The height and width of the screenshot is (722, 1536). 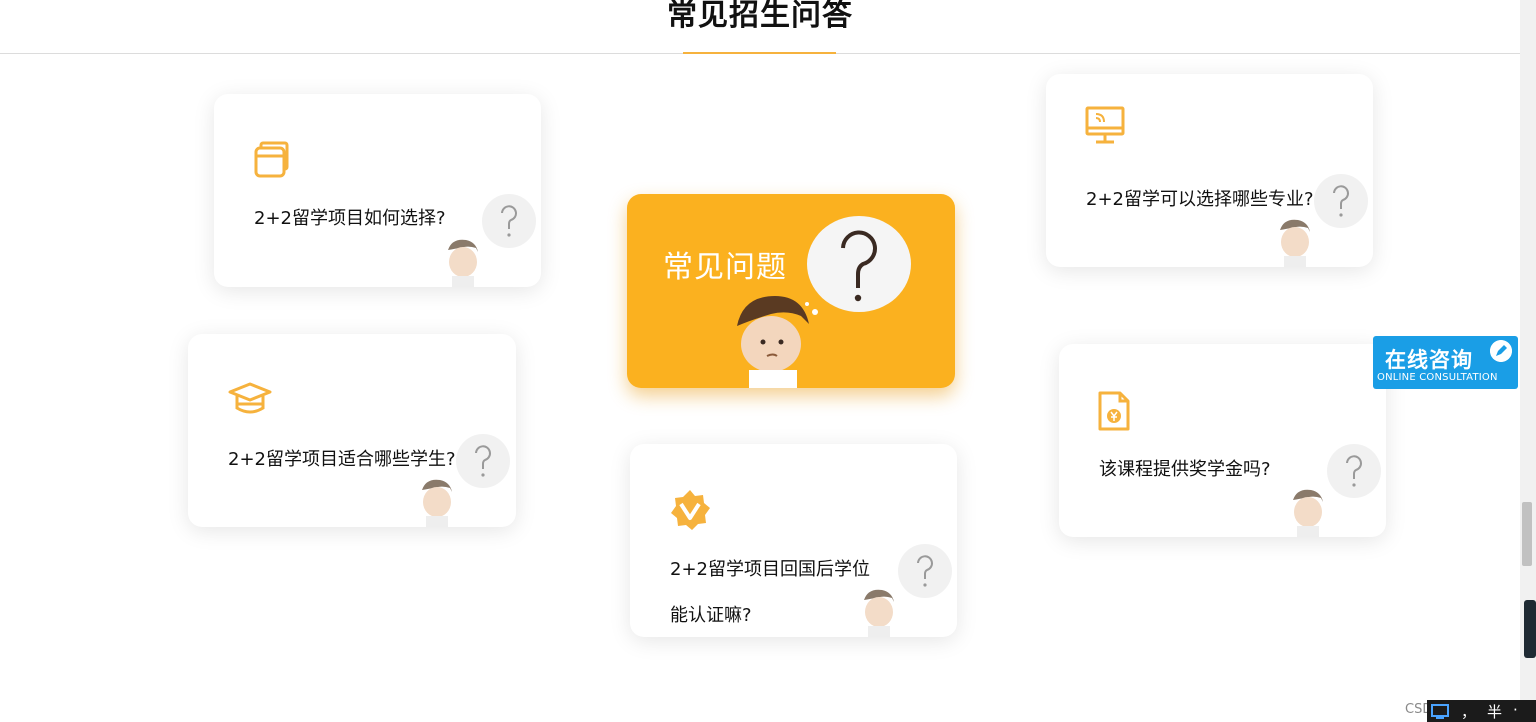 What do you see at coordinates (1501, 351) in the screenshot?
I see `pen-icon` at bounding box center [1501, 351].